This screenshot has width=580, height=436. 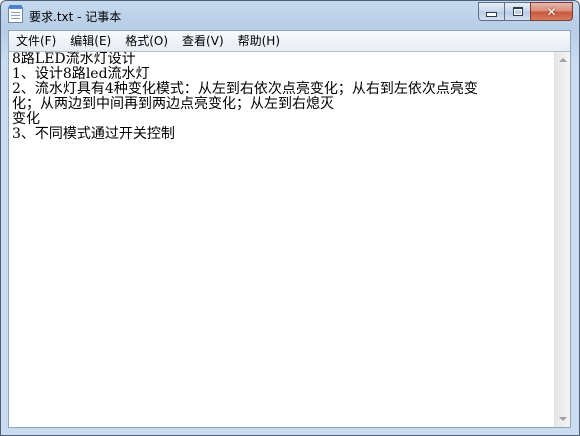 What do you see at coordinates (259, 41) in the screenshot?
I see `menu-help: 帮助(H)` at bounding box center [259, 41].